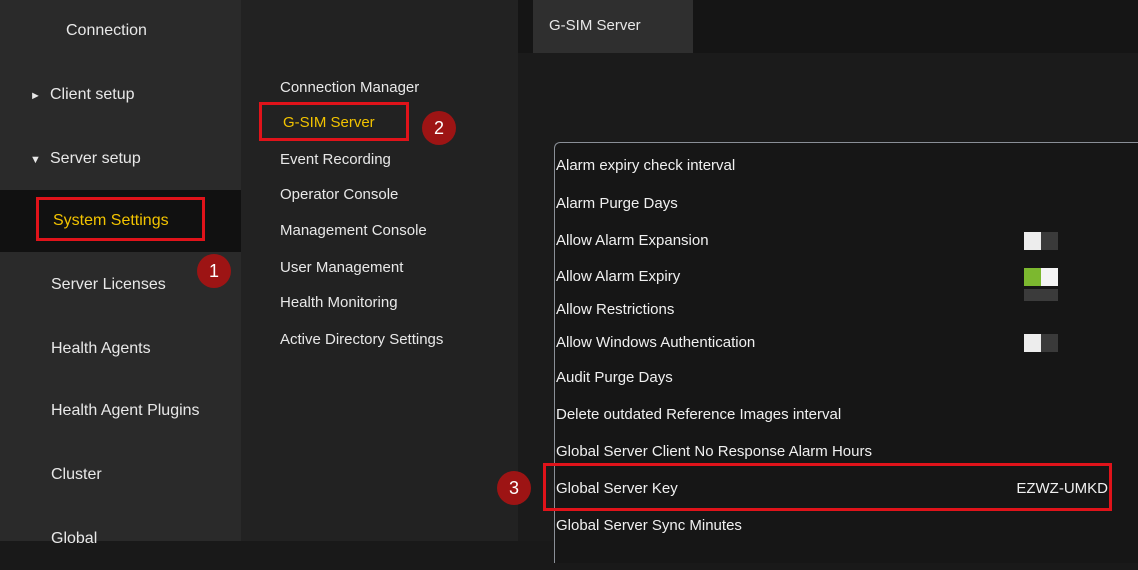 The height and width of the screenshot is (570, 1138). What do you see at coordinates (349, 87) in the screenshot?
I see `submenu-item-connection-manager: Connection Manager` at bounding box center [349, 87].